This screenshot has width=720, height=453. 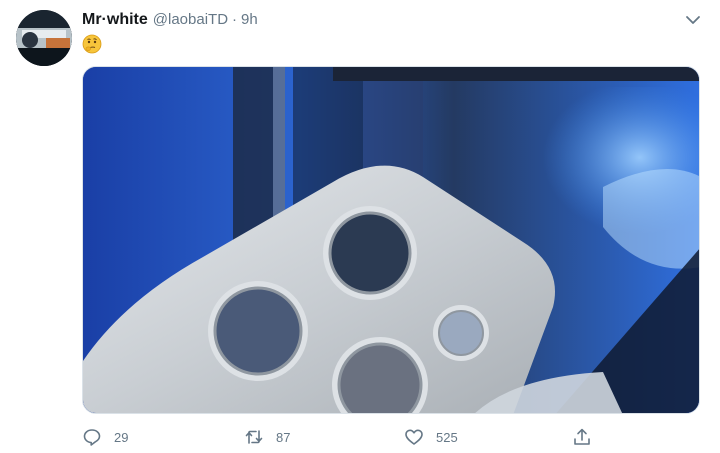 I want to click on avatar-image, so click(x=44, y=38).